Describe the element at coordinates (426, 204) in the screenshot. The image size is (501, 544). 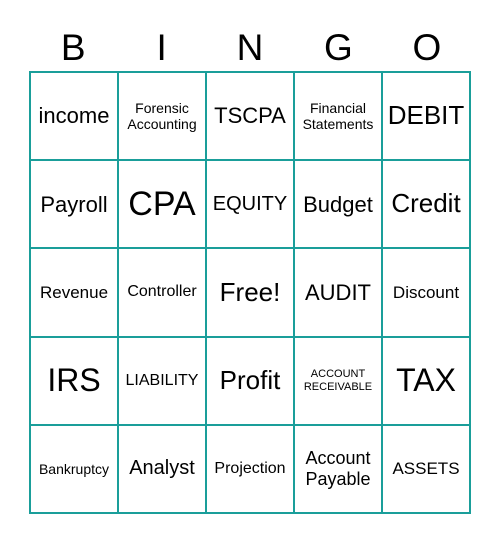
I see `bingo-cell: Credit` at that location.